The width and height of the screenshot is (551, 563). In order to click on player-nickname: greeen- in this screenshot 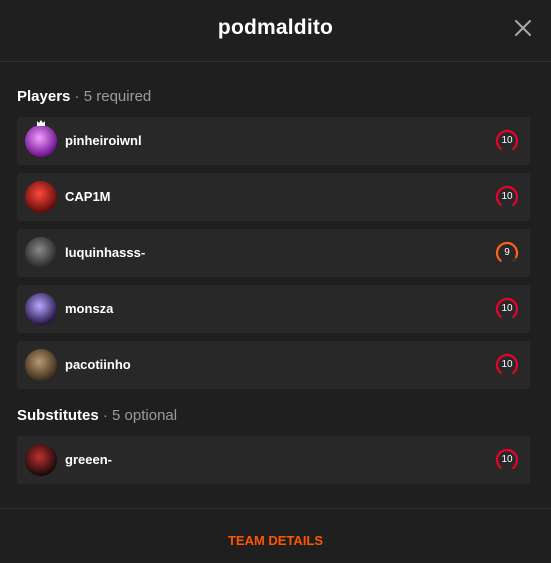, I will do `click(88, 459)`.